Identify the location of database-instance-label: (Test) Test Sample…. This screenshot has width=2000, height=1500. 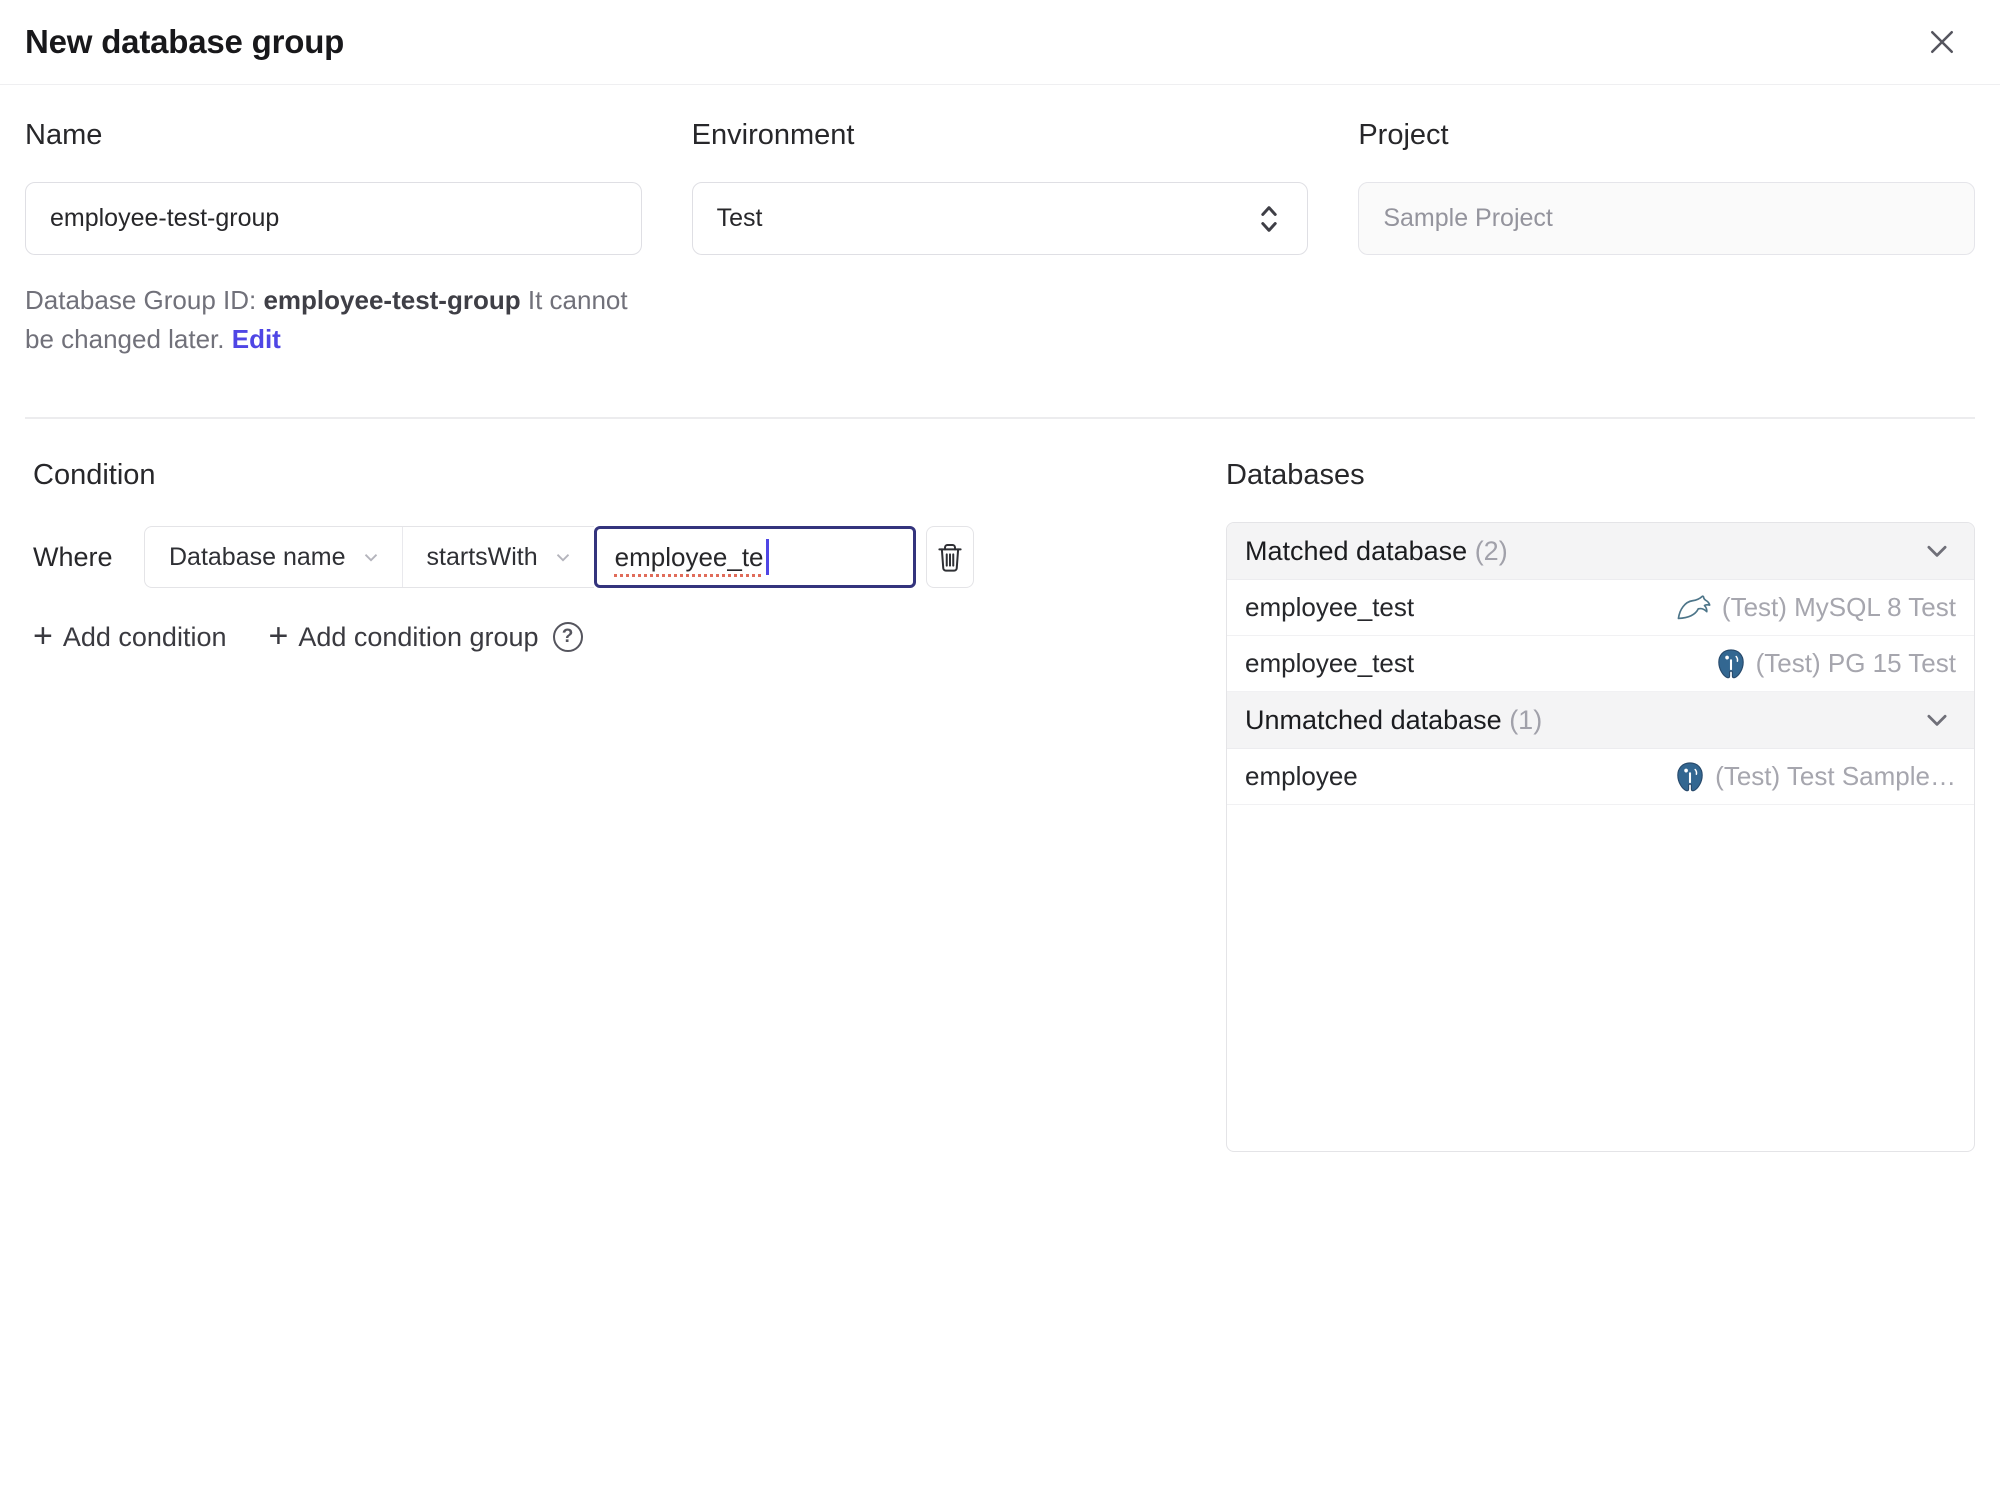
(1835, 776).